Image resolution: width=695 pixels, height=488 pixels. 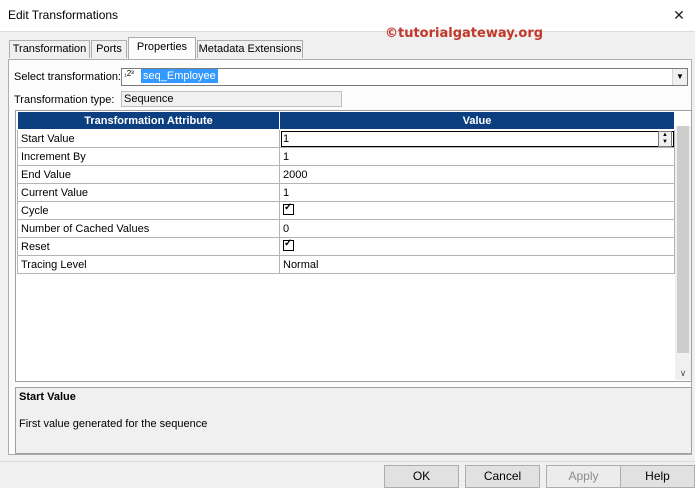 I want to click on column-header-value: Value, so click(x=477, y=120).